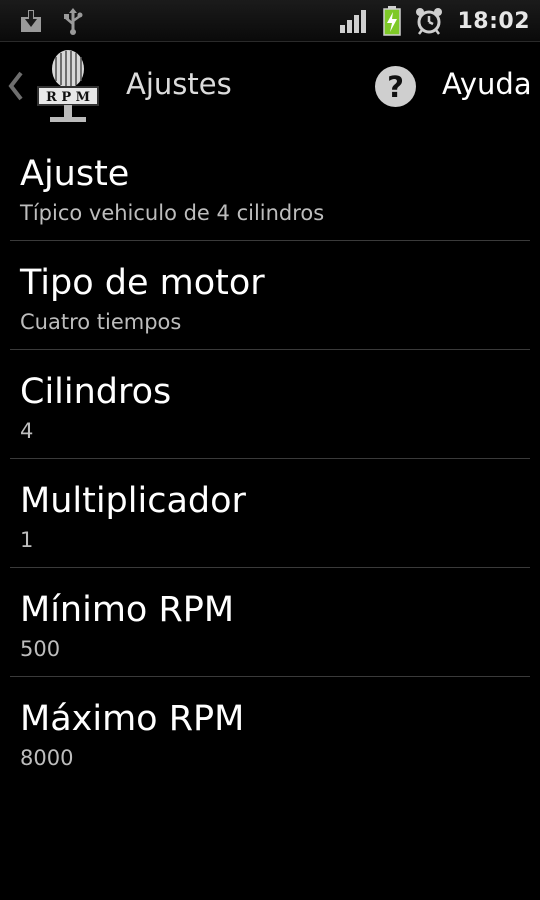  Describe the element at coordinates (68, 87) in the screenshot. I see `app-logo-microphone-icon: R P M` at that location.